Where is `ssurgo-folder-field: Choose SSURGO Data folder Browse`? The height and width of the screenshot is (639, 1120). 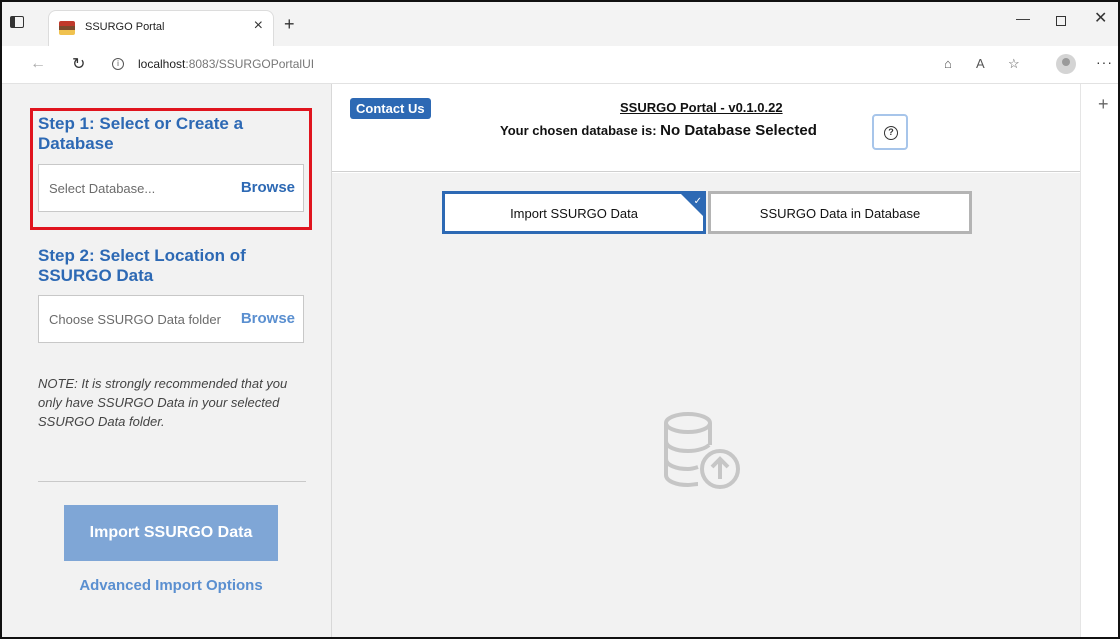
ssurgo-folder-field: Choose SSURGO Data folder Browse is located at coordinates (171, 319).